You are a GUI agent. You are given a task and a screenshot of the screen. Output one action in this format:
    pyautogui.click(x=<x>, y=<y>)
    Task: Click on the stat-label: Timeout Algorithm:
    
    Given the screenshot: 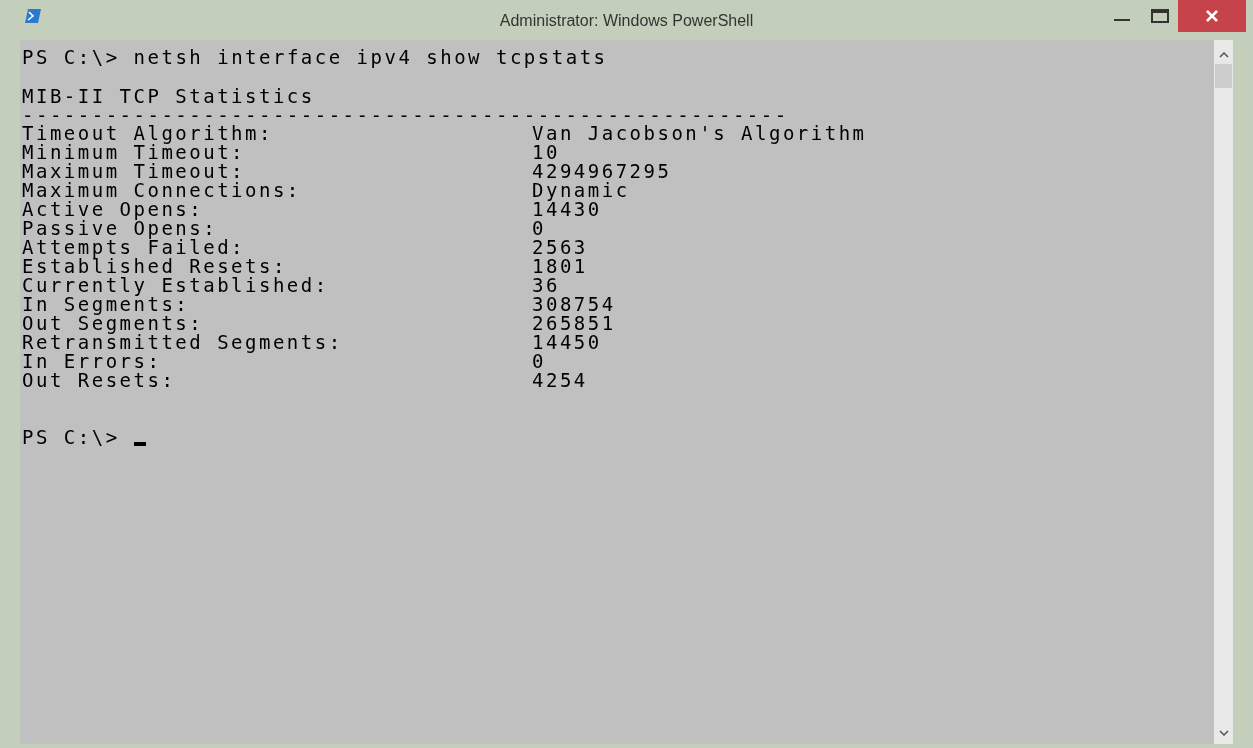 What is the action you would take?
    pyautogui.click(x=148, y=133)
    